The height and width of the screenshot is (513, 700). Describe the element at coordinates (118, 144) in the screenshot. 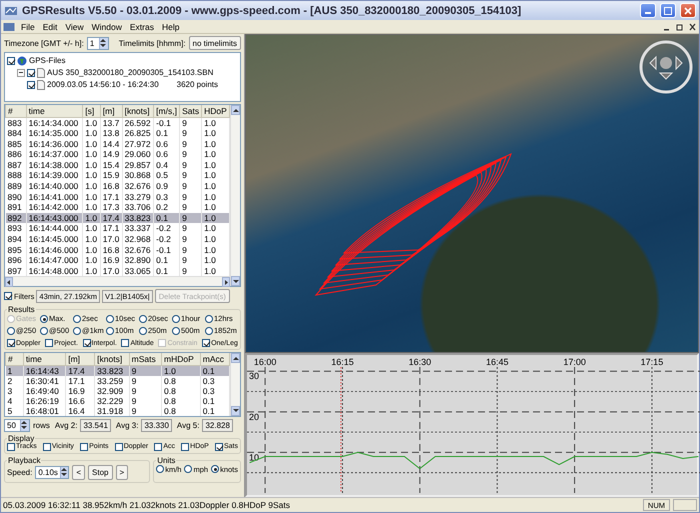

I see `table-row: 885 16:14:36.000 1.0 14.4 27.972 0.6 9 1.0` at that location.